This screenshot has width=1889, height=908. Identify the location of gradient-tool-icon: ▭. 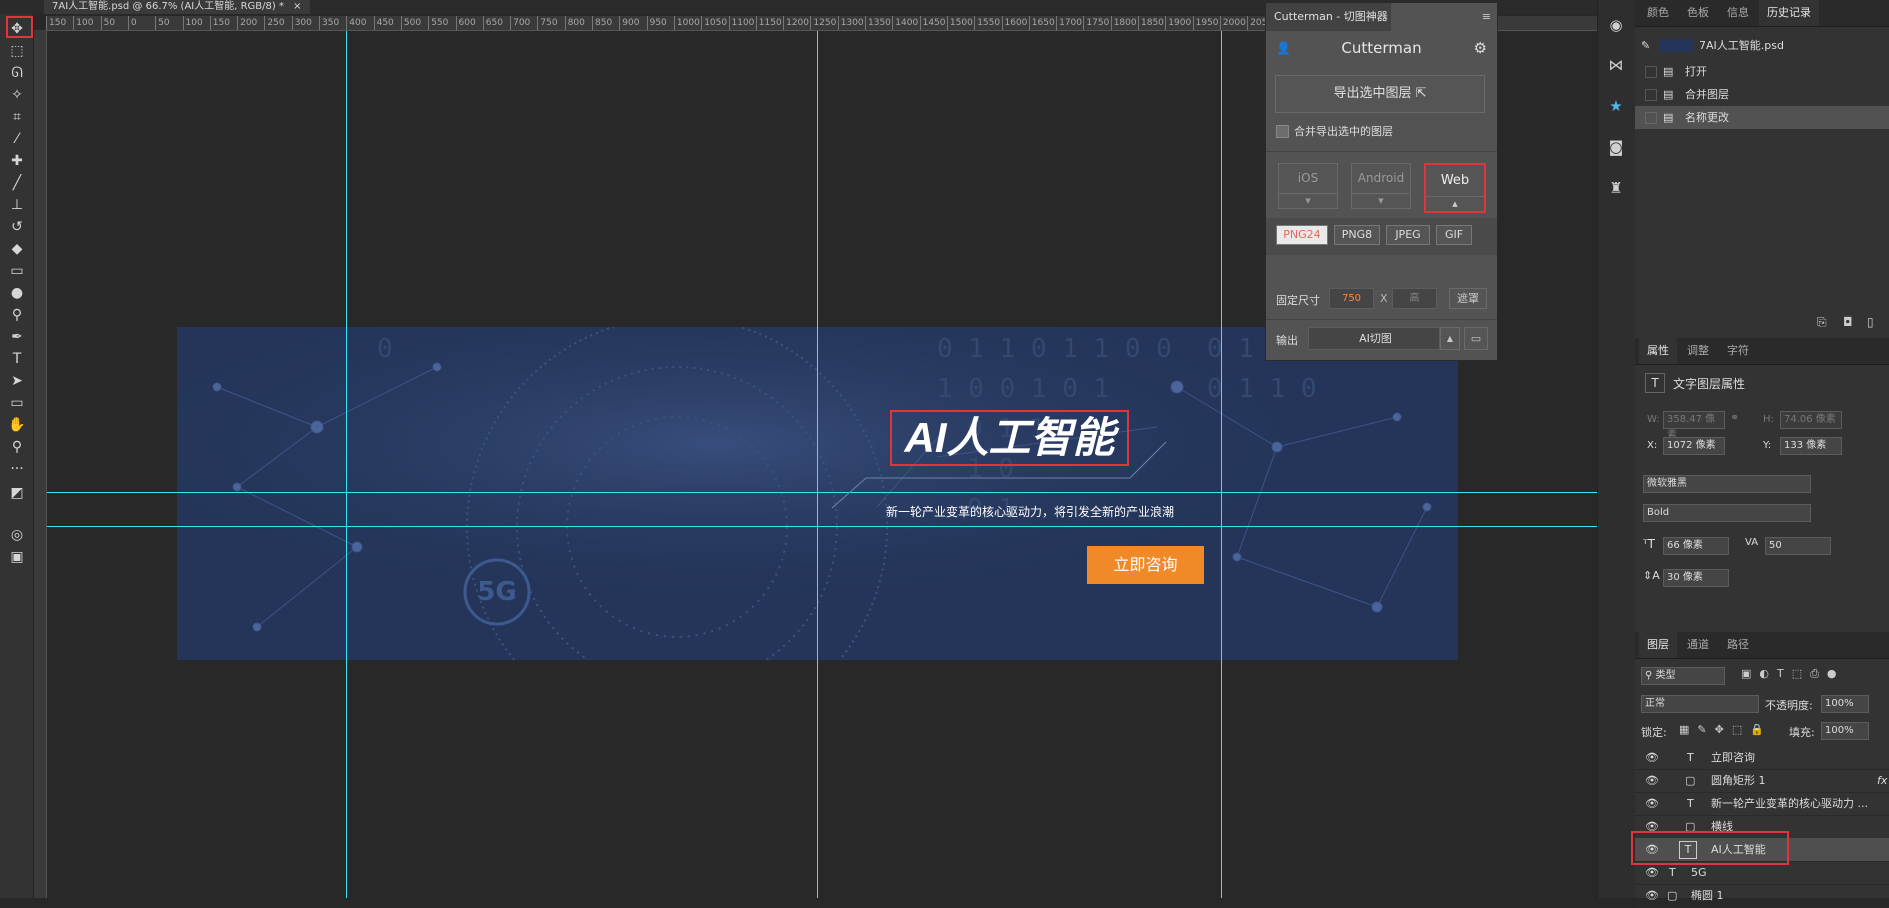
(17, 271).